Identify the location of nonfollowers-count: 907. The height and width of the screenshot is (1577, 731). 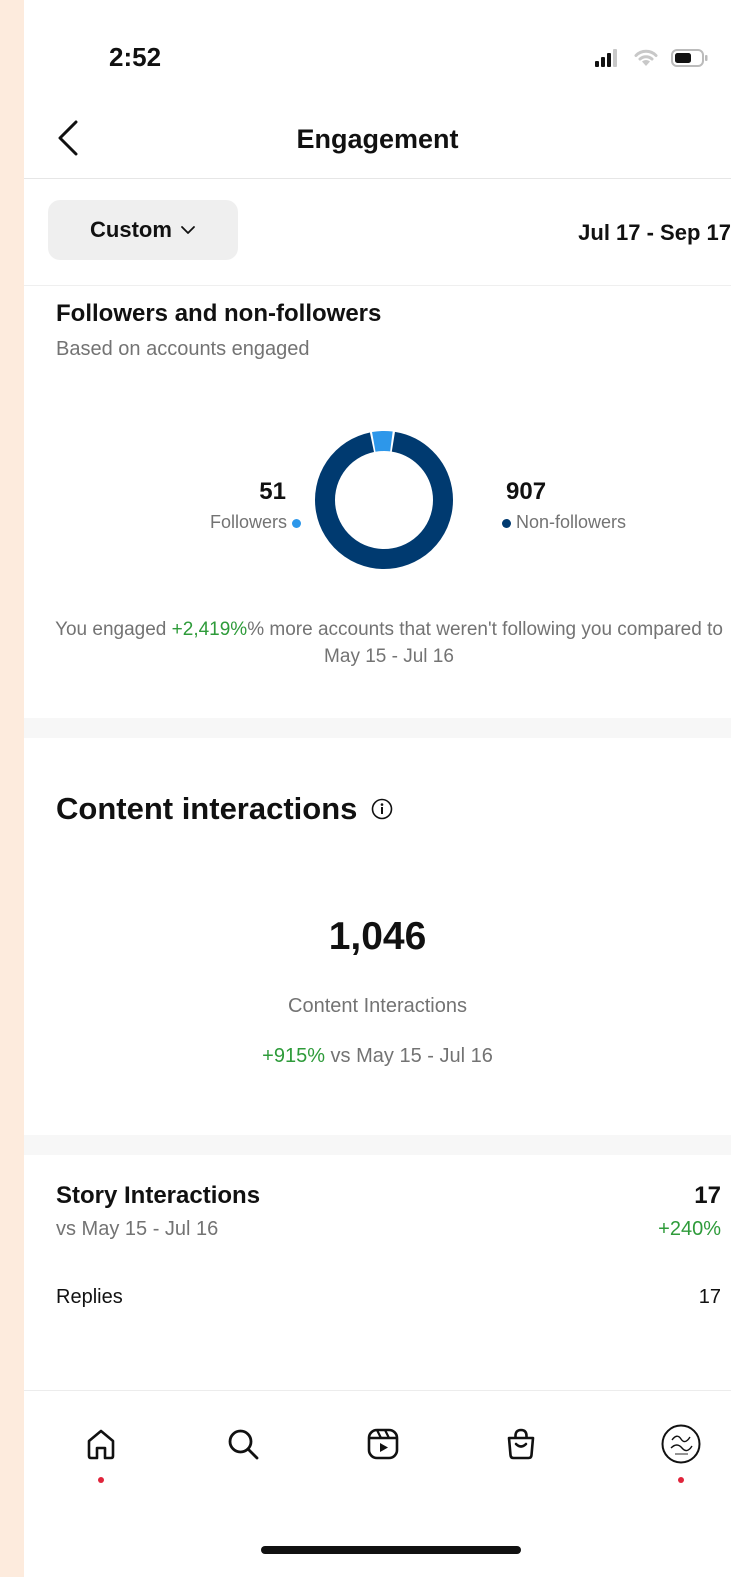
(526, 491).